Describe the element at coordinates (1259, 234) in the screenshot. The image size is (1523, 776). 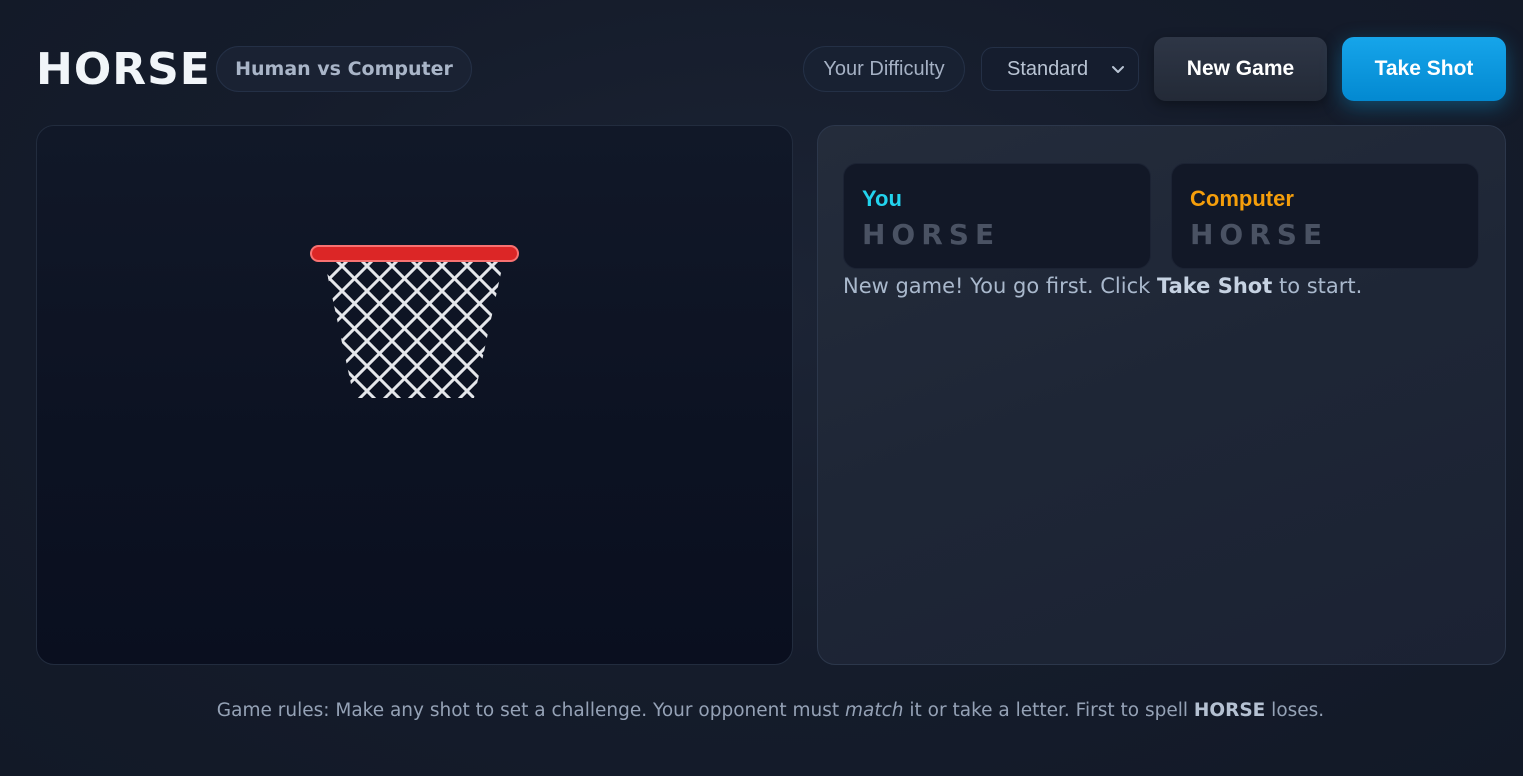
I see `player-letters-computer: HORSE` at that location.